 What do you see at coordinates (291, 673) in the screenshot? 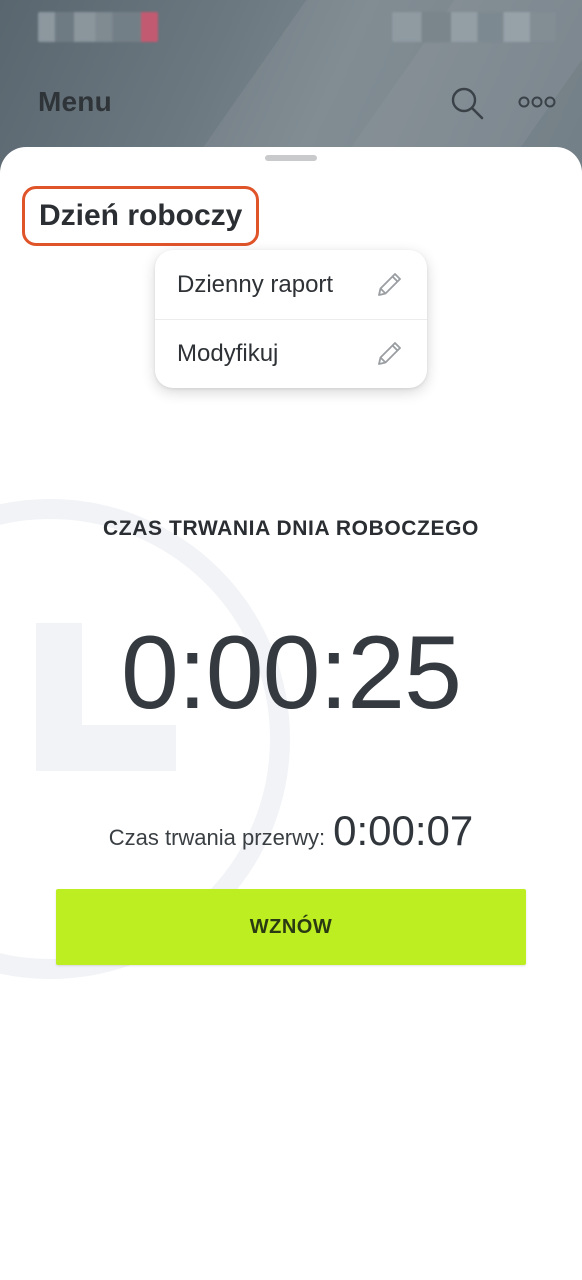
I see `workday-timer: 0:00:25` at bounding box center [291, 673].